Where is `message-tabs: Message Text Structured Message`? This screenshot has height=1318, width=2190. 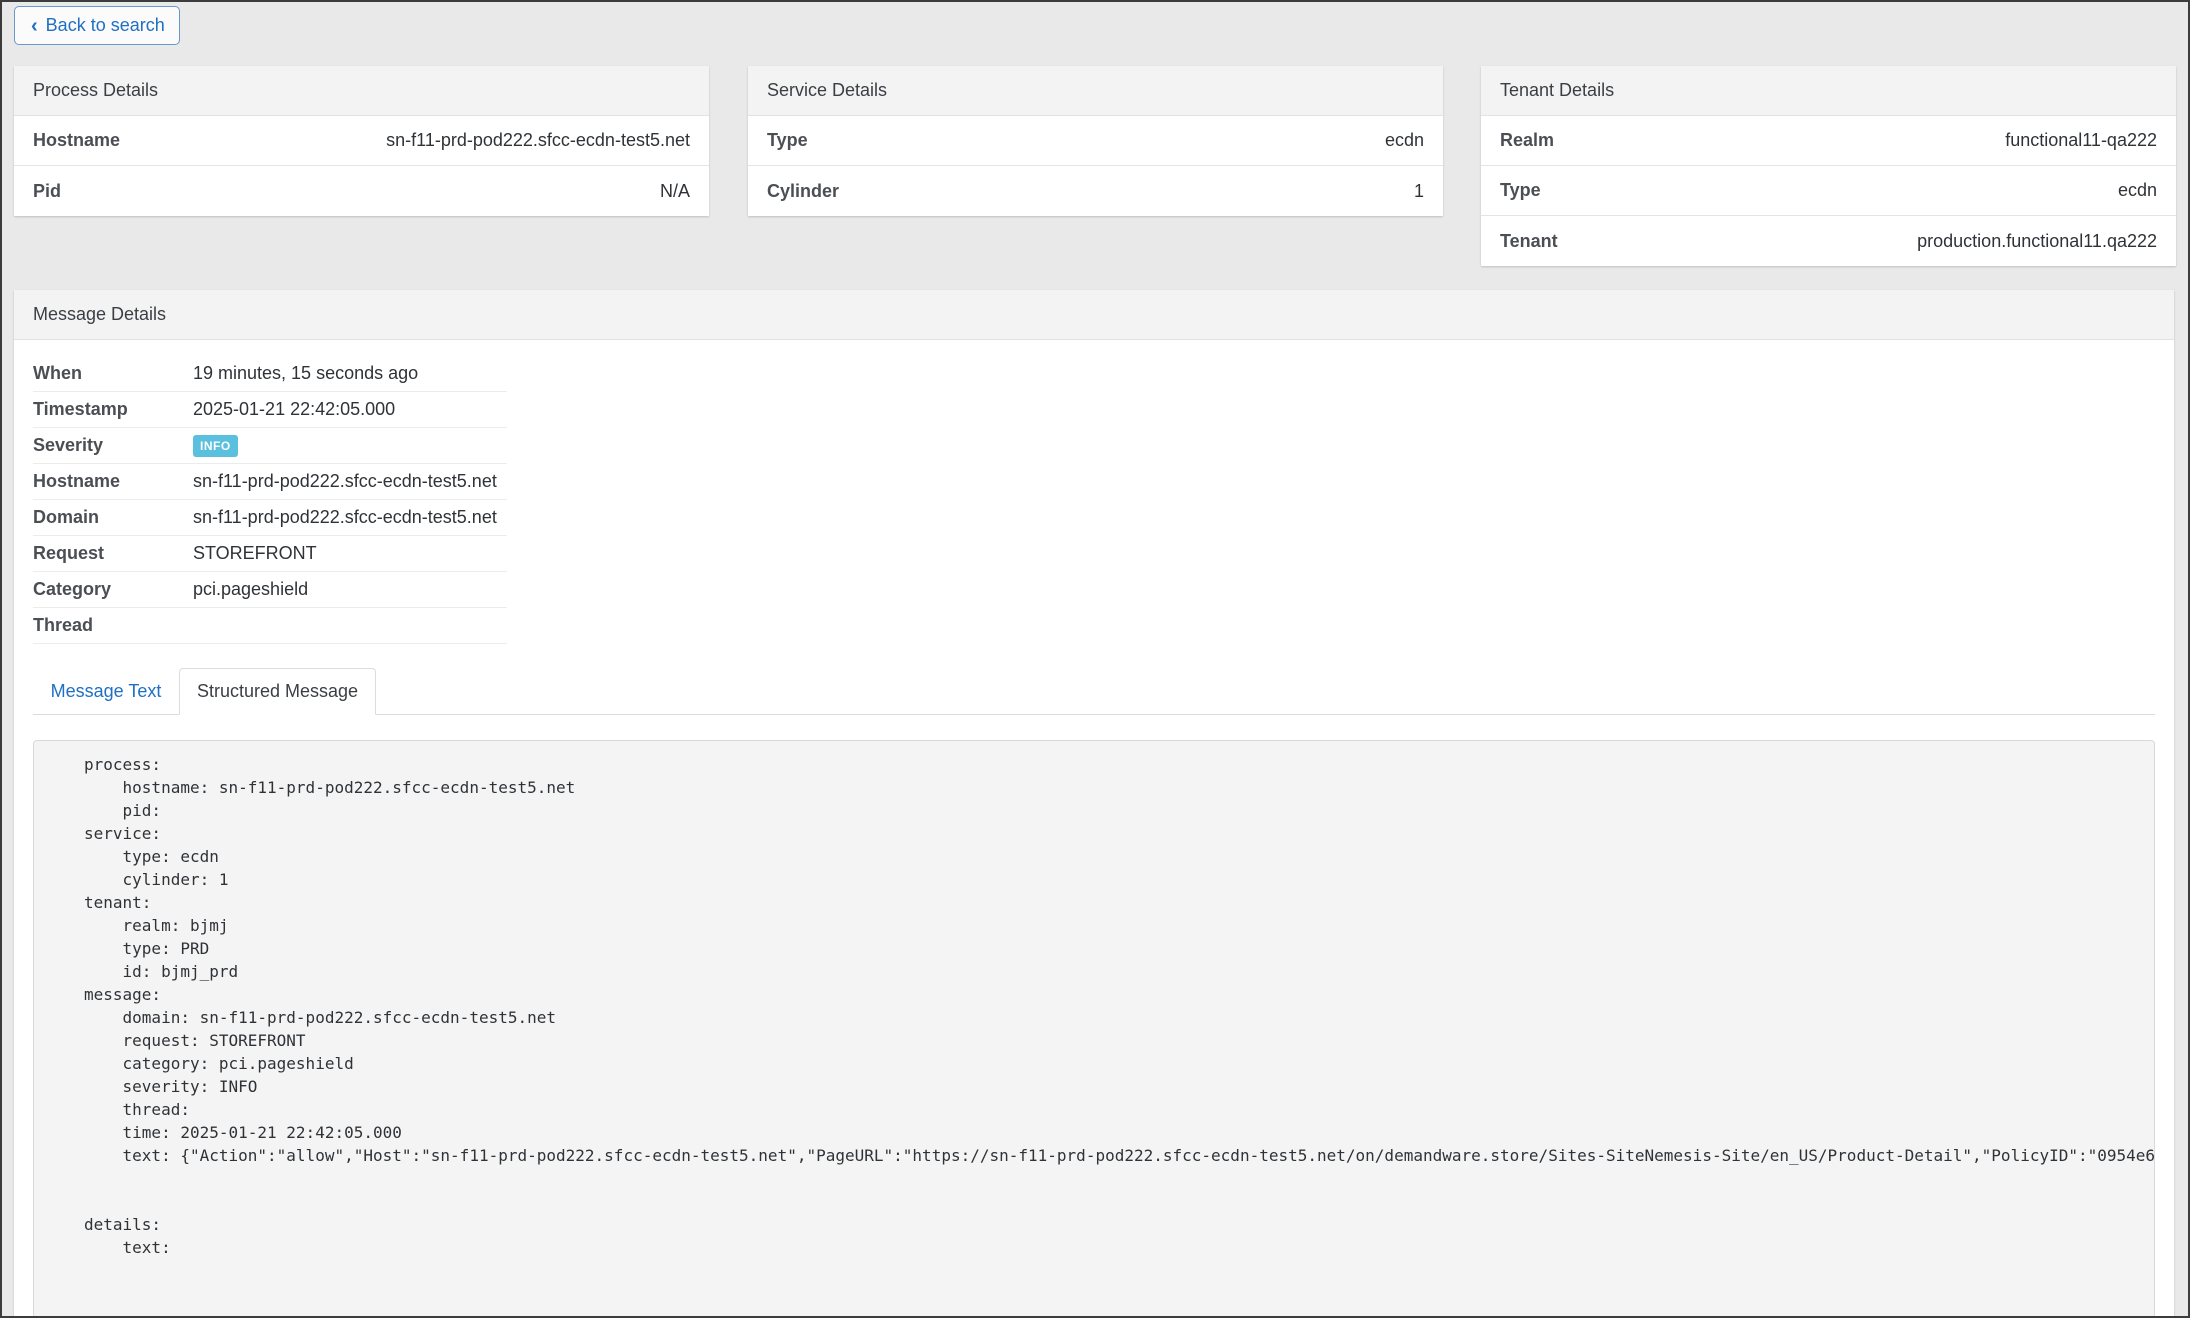 message-tabs: Message Text Structured Message is located at coordinates (1094, 691).